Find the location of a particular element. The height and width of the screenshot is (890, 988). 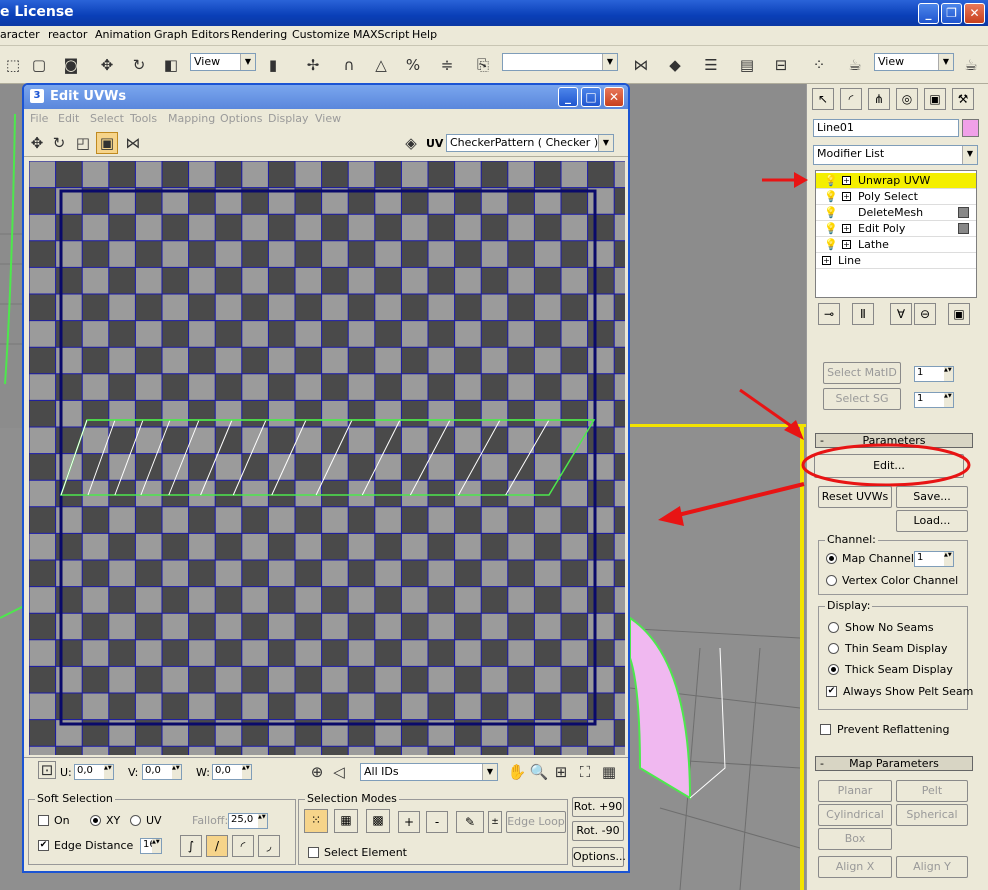

uvw-menu-mapping: Mapping is located at coordinates (191, 118).